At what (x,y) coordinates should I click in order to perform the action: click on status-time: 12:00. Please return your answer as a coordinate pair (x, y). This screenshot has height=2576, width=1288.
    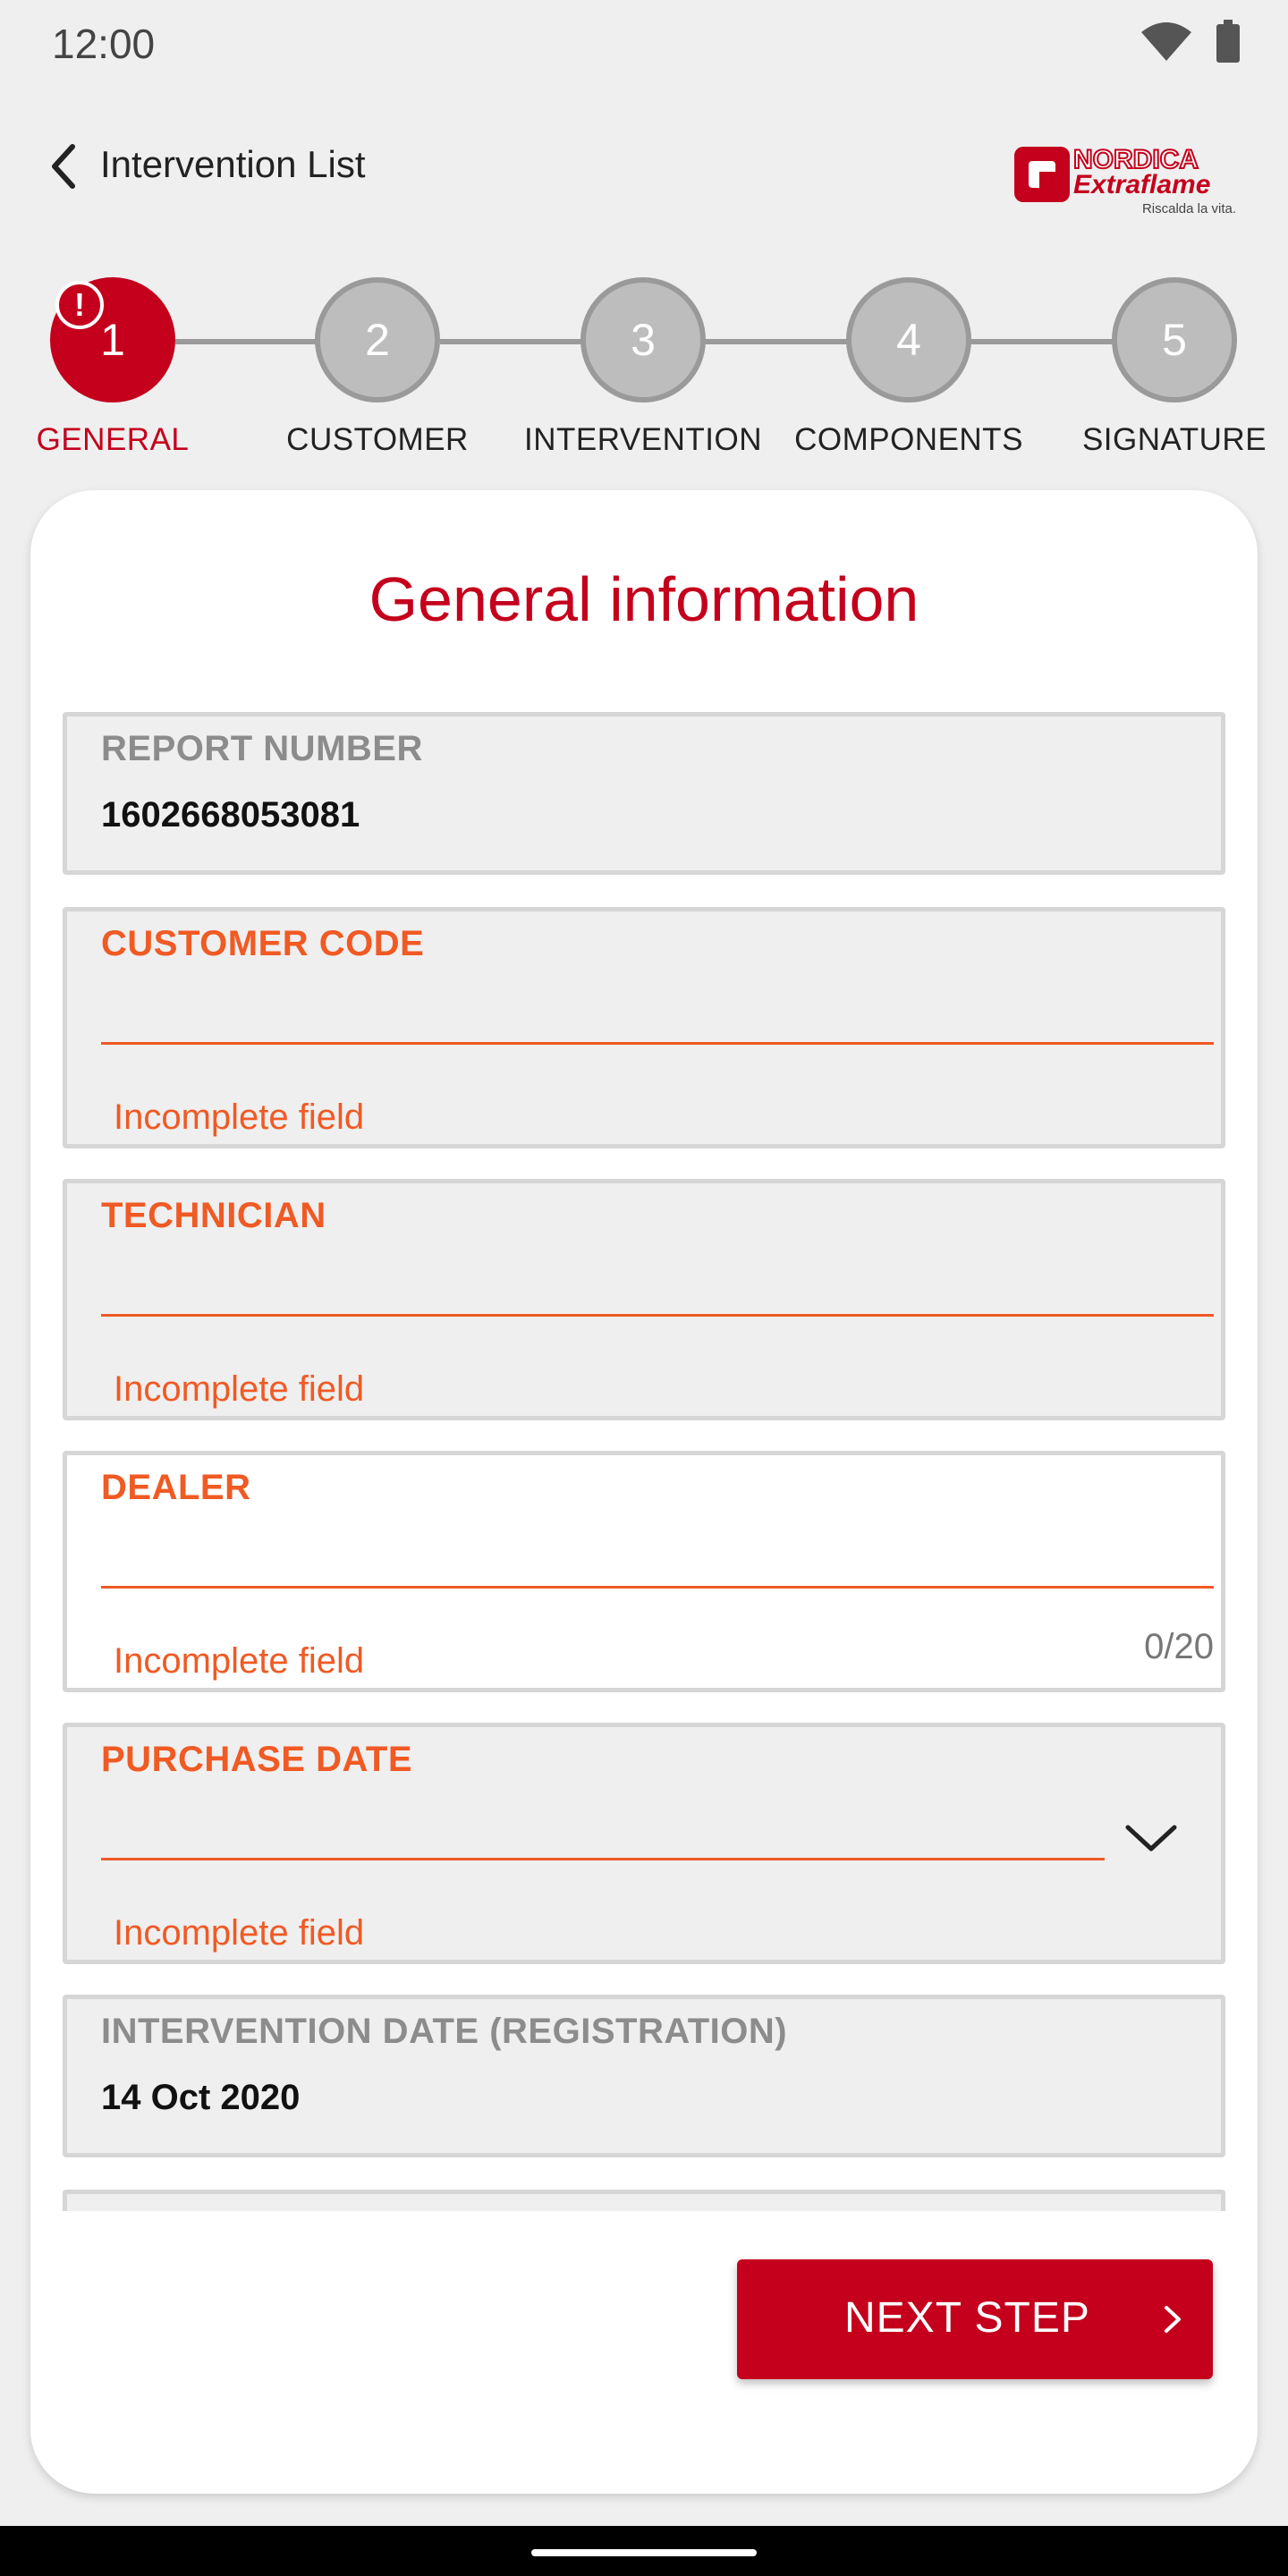
    Looking at the image, I should click on (104, 44).